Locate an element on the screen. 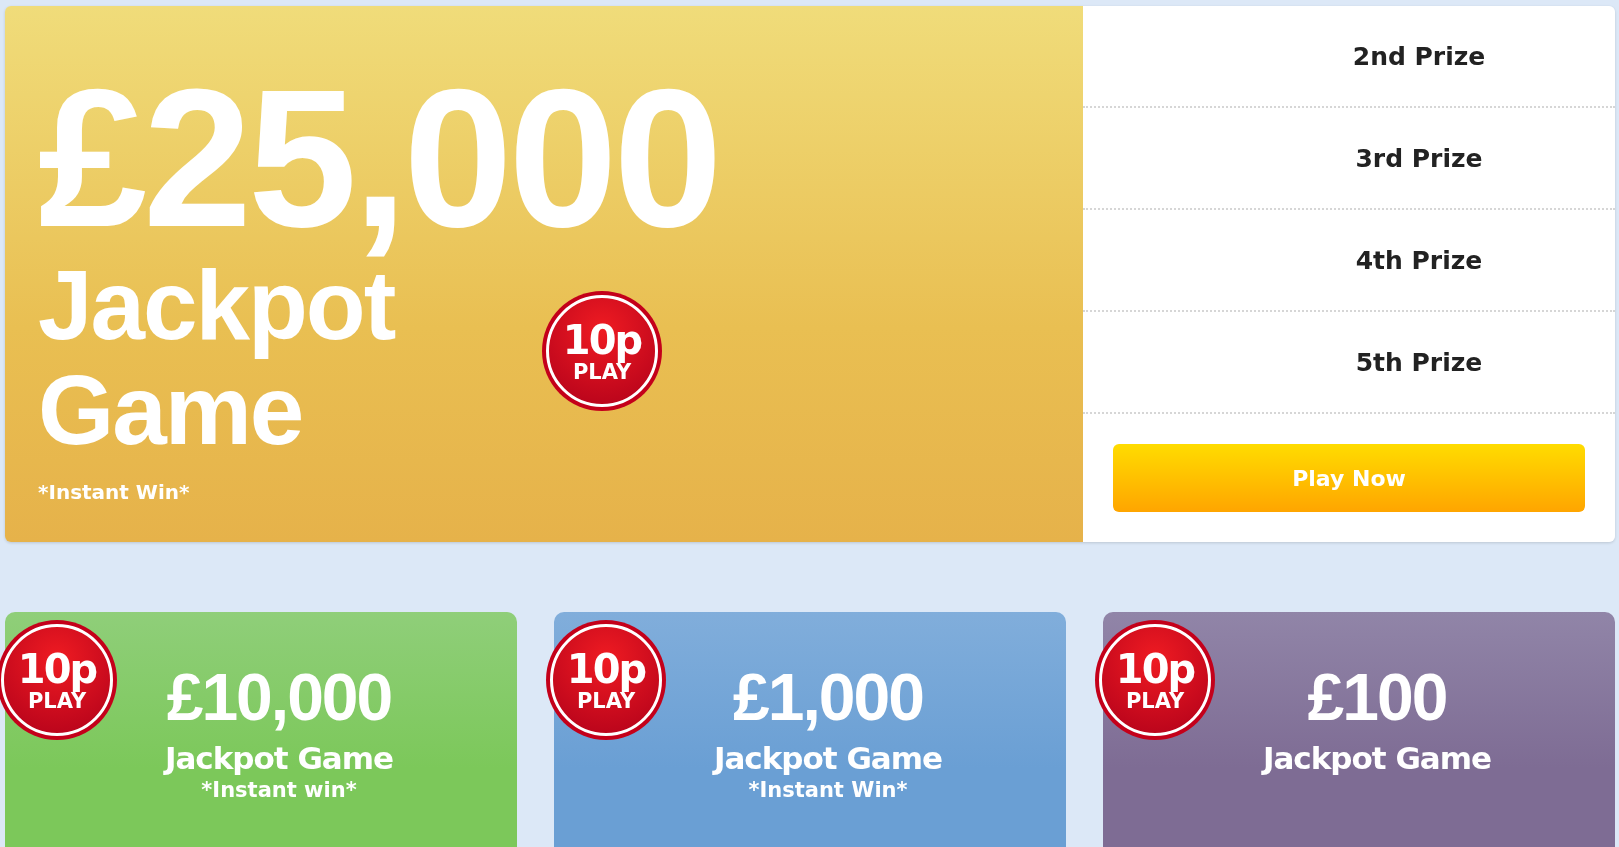  game-subtitle: *Instant win* is located at coordinates (279, 790).